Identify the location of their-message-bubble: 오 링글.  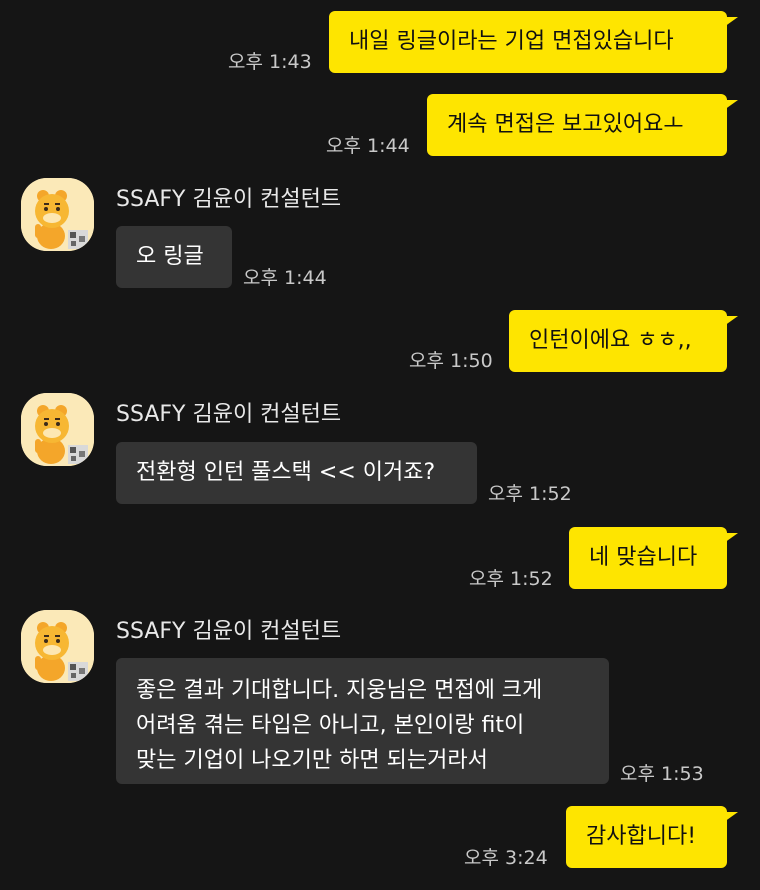
(174, 257).